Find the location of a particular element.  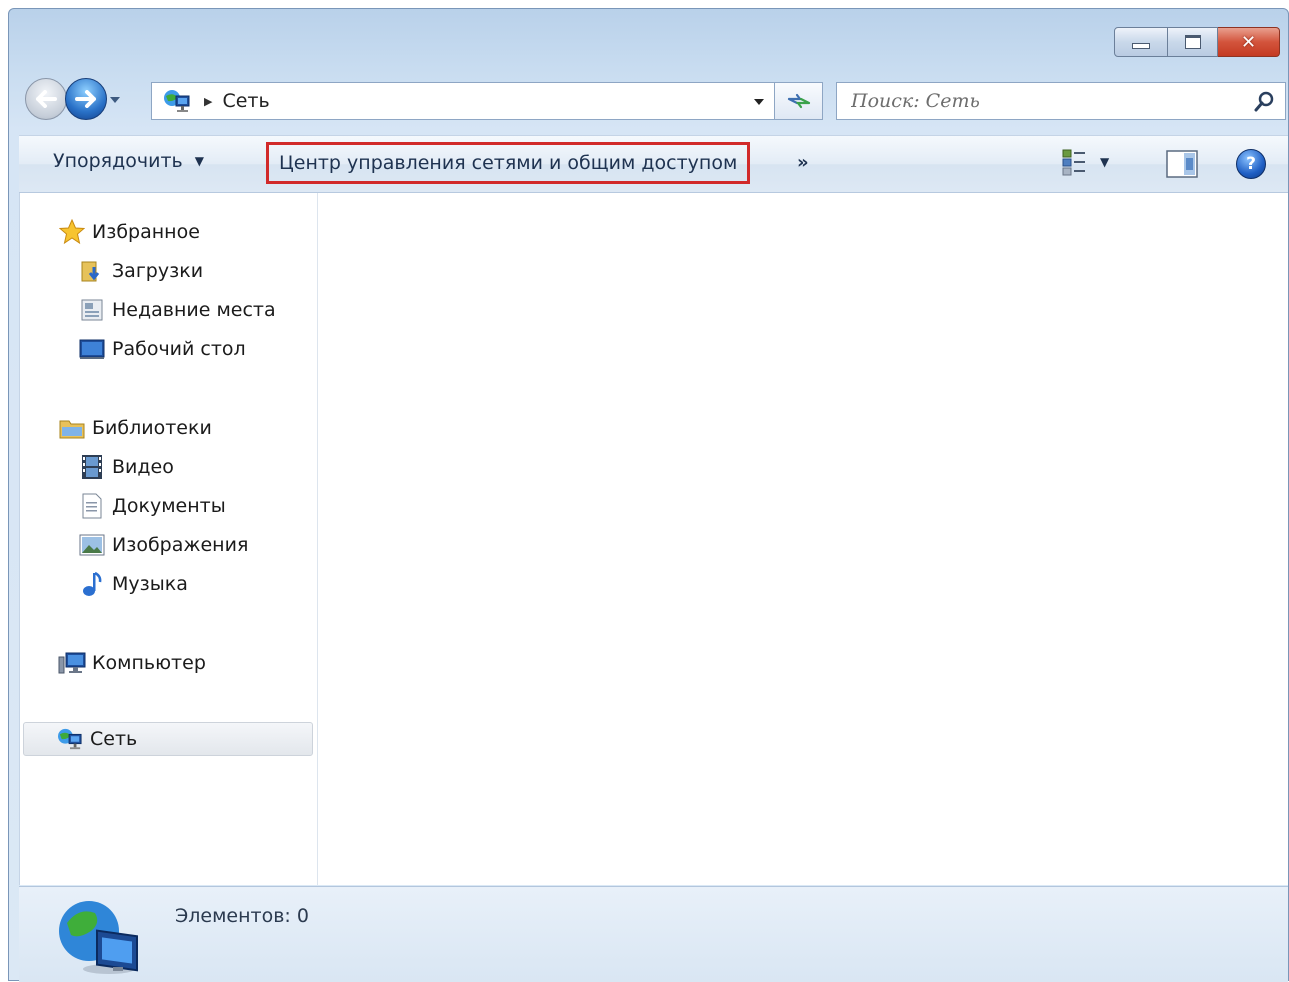

close-icon: ✕ is located at coordinates (1248, 42).